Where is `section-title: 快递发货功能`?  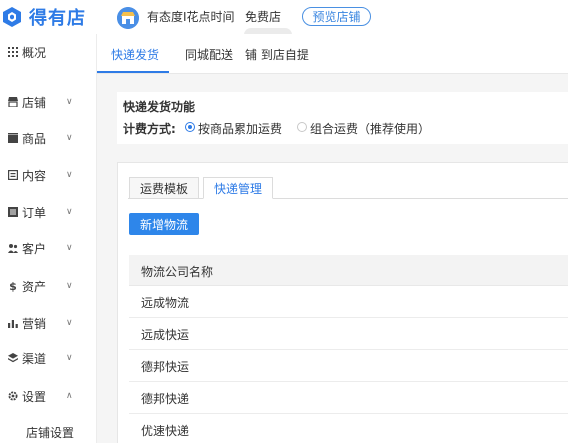 section-title: 快递发货功能 is located at coordinates (159, 107).